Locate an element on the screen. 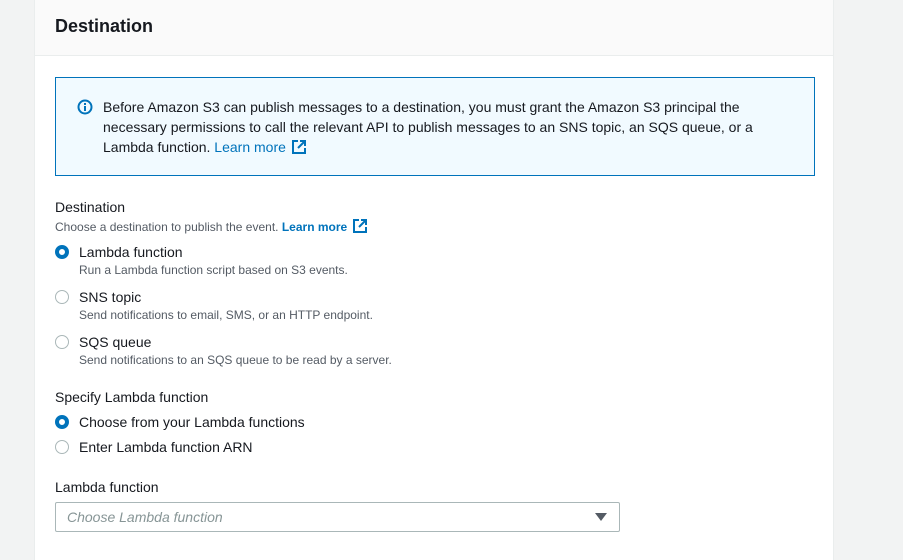  specify-lambda-label: Specify Lambda function is located at coordinates (132, 397).